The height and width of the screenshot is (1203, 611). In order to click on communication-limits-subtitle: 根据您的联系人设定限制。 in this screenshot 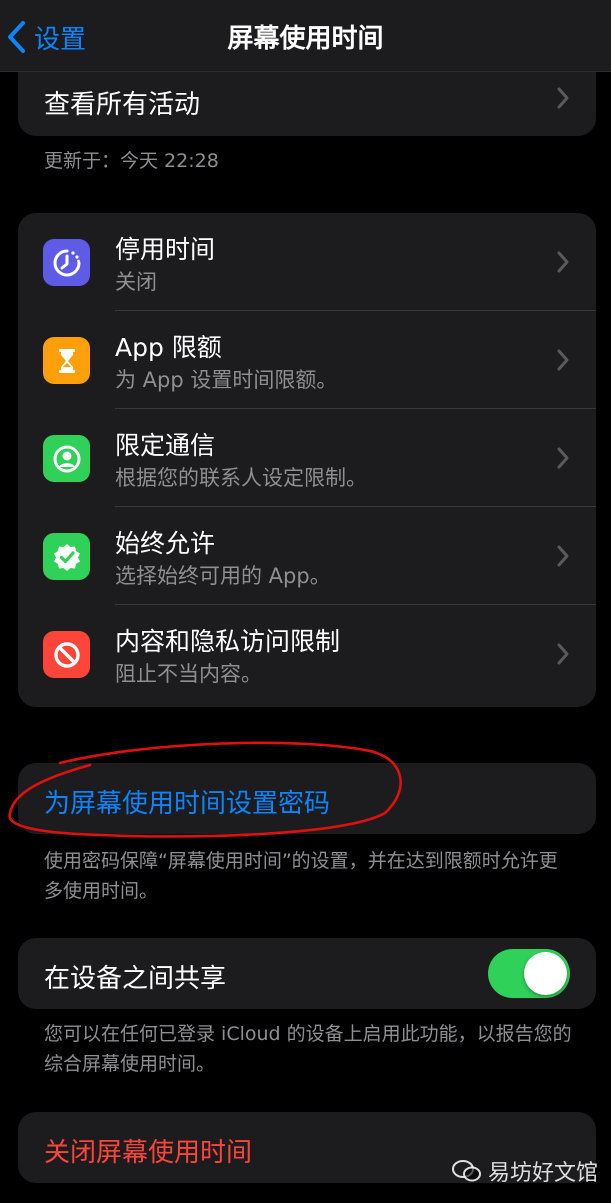, I will do `click(241, 478)`.